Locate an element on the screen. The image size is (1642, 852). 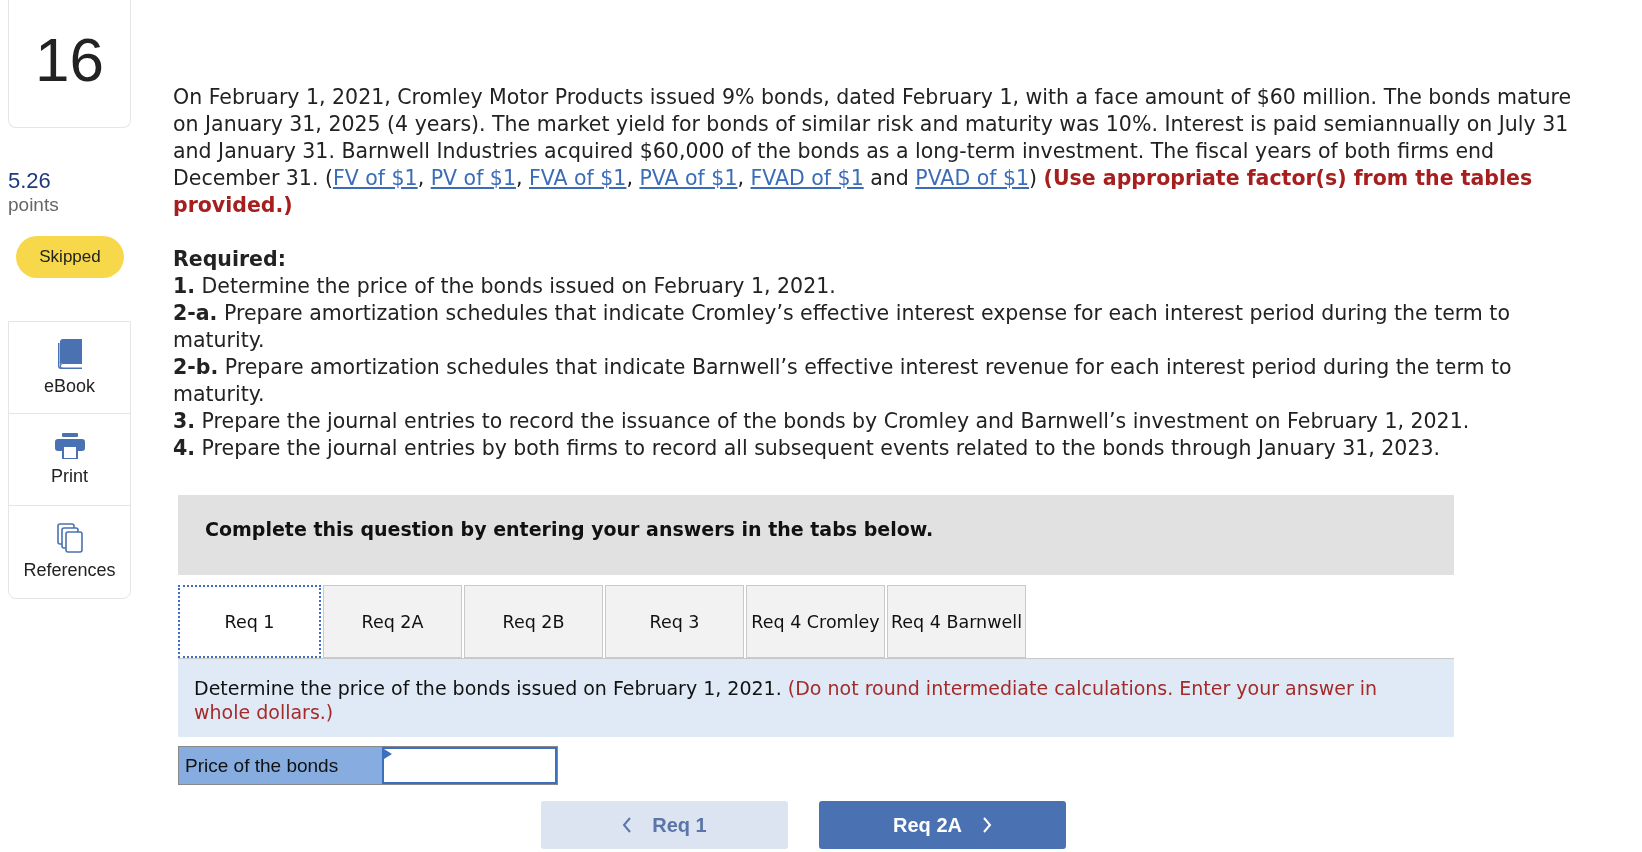
tab: Req 1 is located at coordinates (249, 621).